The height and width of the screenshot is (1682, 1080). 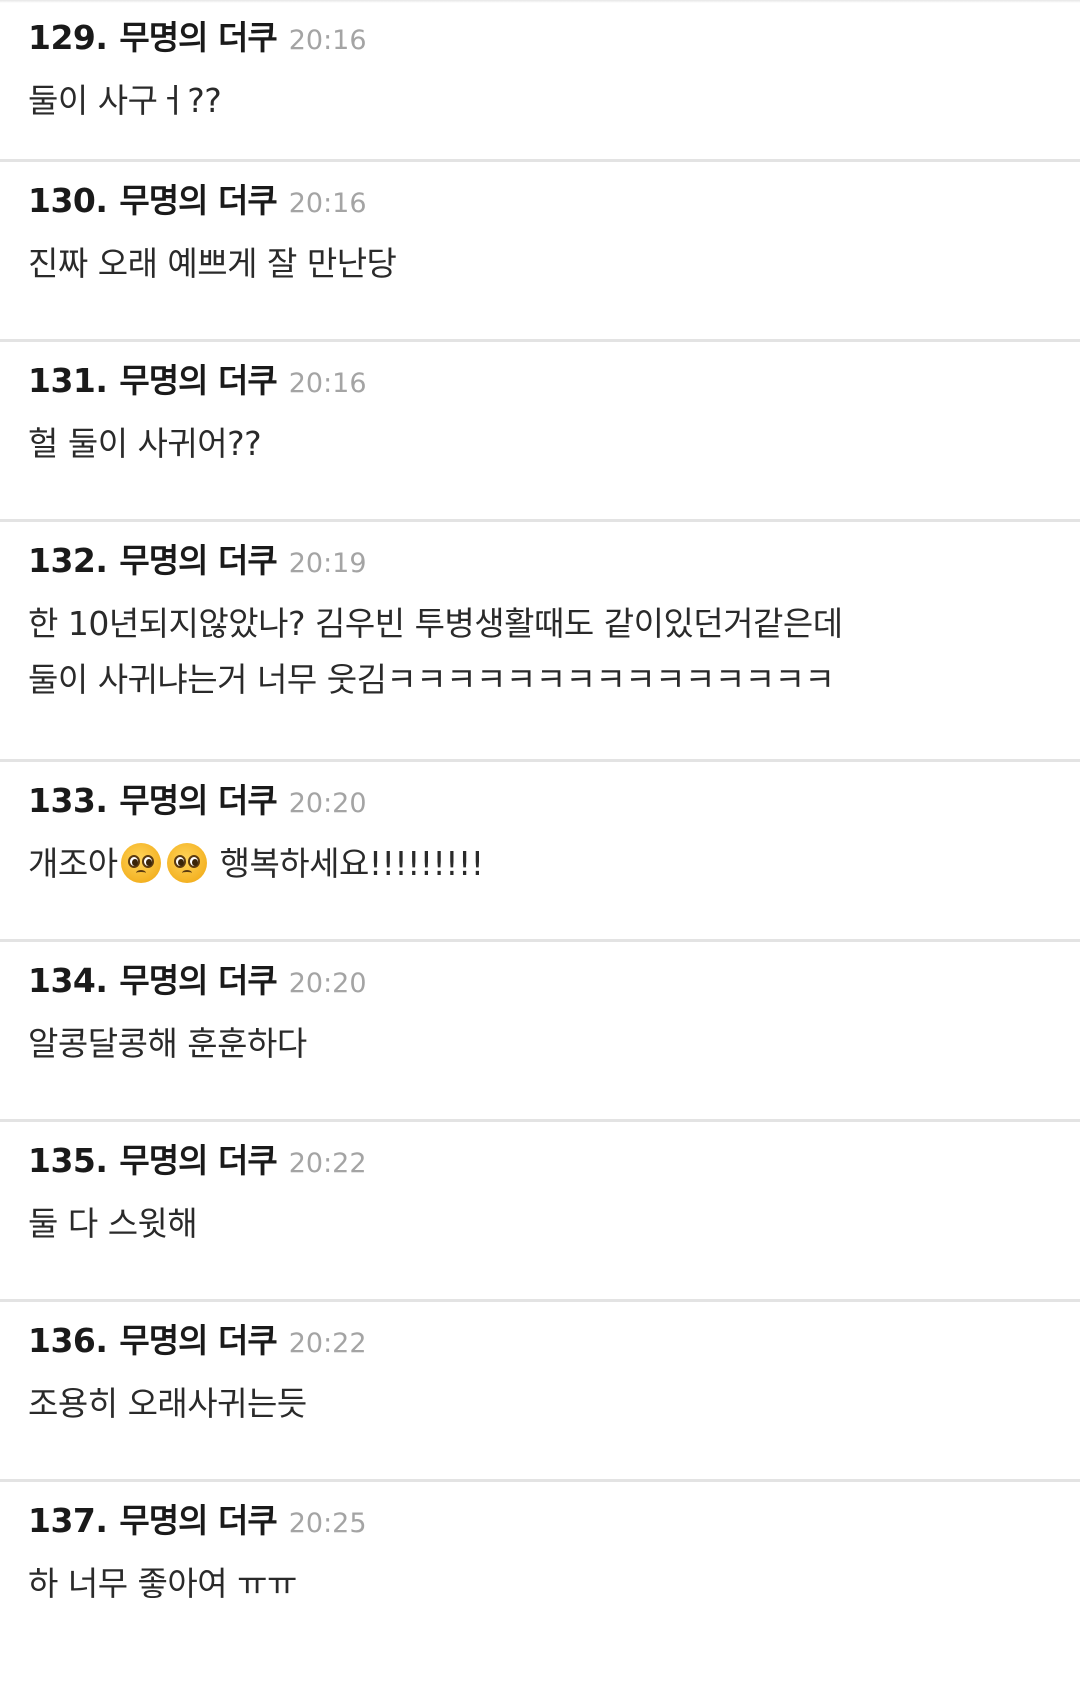 What do you see at coordinates (68, 980) in the screenshot?
I see `comment-number: 134.` at bounding box center [68, 980].